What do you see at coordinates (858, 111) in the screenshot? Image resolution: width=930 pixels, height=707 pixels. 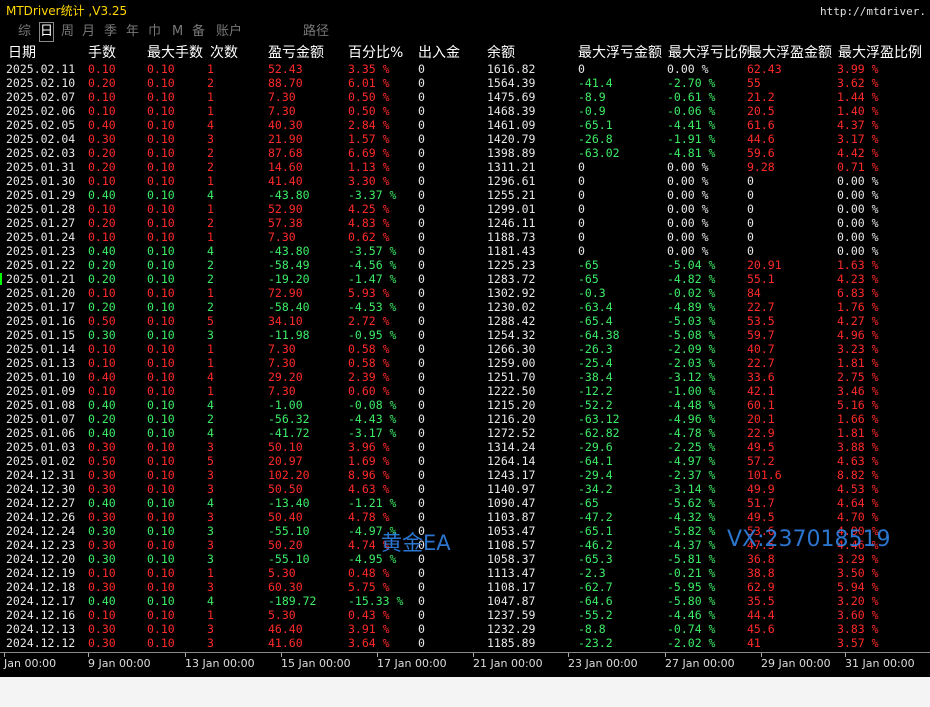 I see `table-cell: 1.40 %` at bounding box center [858, 111].